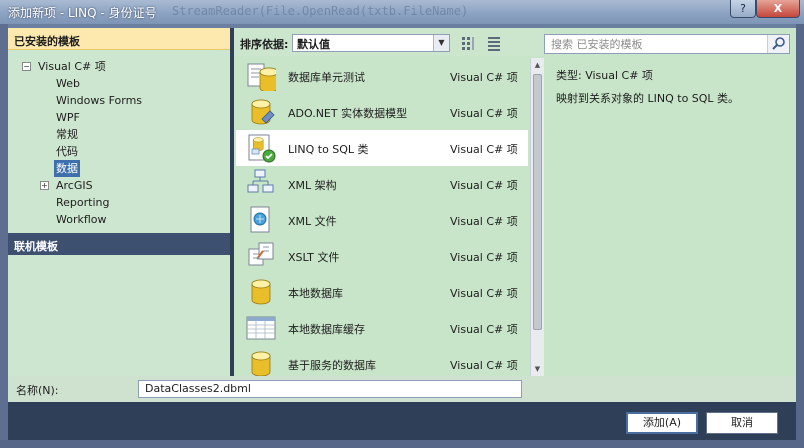  What do you see at coordinates (648, 98) in the screenshot?
I see `template-description-text: 映射到关系对象的 LINQ to SQL 类。` at bounding box center [648, 98].